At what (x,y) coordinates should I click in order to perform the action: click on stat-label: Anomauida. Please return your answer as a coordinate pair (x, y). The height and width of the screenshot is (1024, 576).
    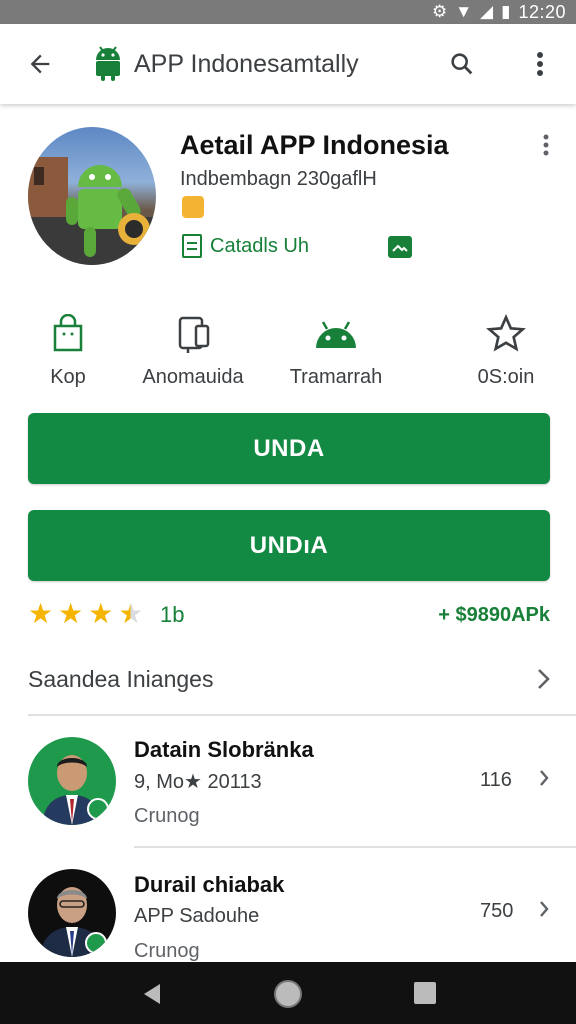
    Looking at the image, I should click on (193, 377).